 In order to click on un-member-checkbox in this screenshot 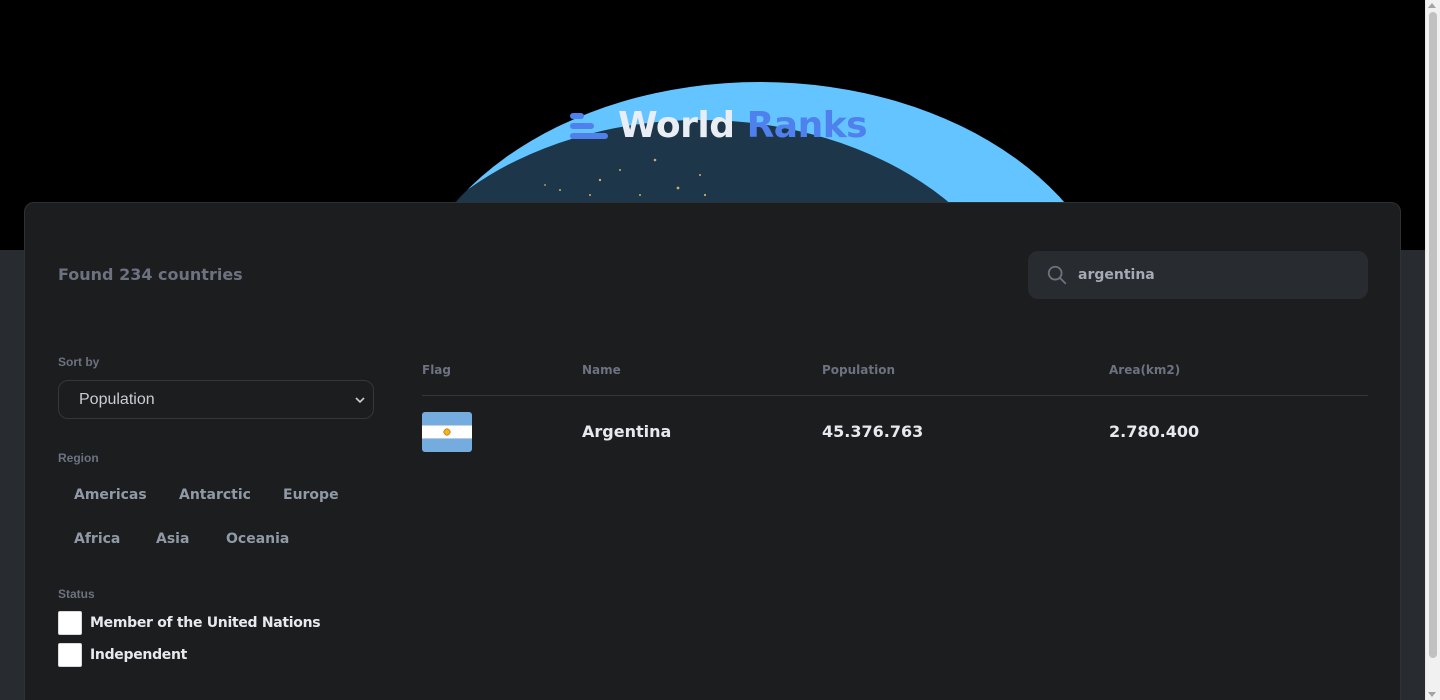, I will do `click(70, 623)`.